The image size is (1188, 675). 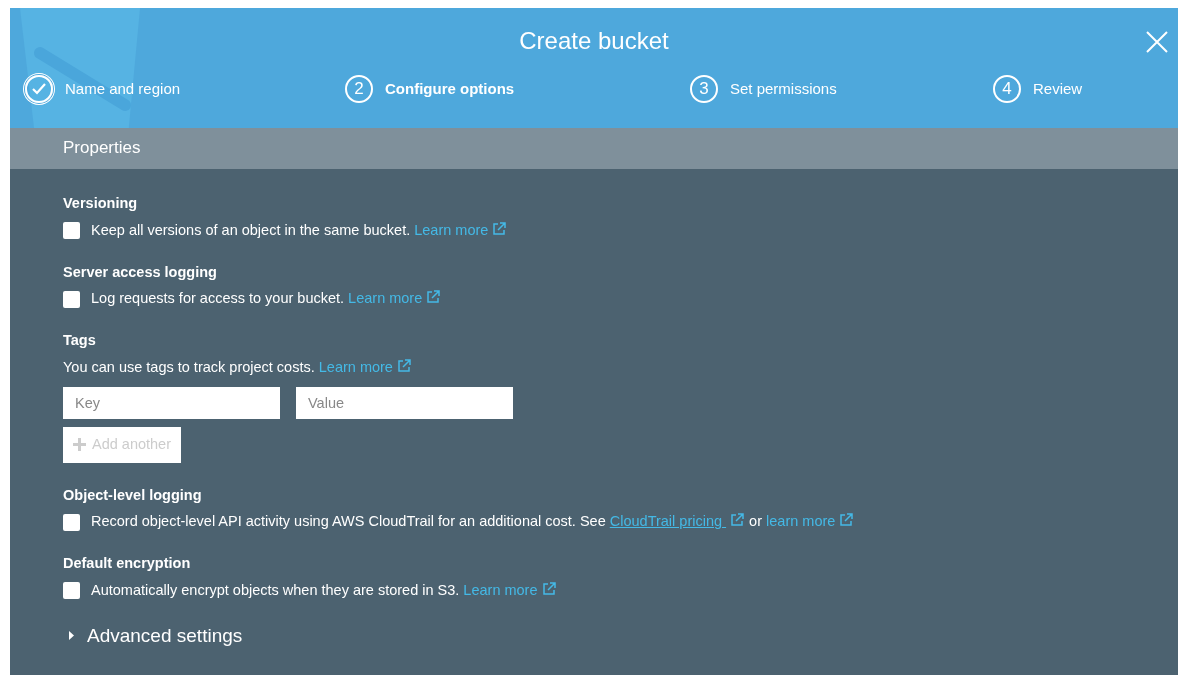 I want to click on option-title: Server access logging, so click(x=140, y=272).